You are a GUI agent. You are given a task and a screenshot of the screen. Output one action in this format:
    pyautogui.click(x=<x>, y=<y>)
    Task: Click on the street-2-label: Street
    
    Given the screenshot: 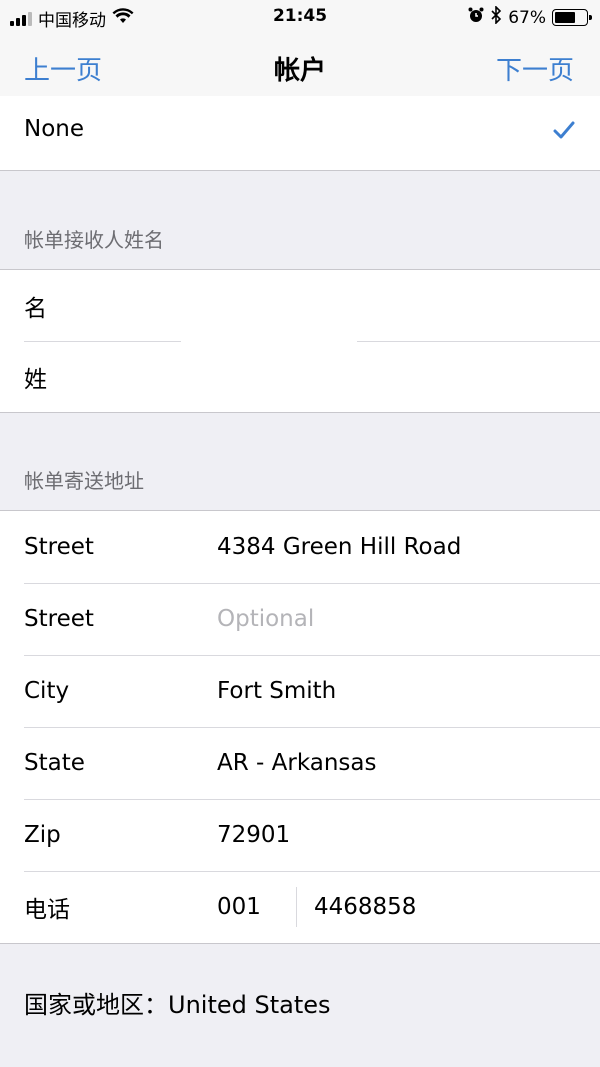 What is the action you would take?
    pyautogui.click(x=59, y=619)
    